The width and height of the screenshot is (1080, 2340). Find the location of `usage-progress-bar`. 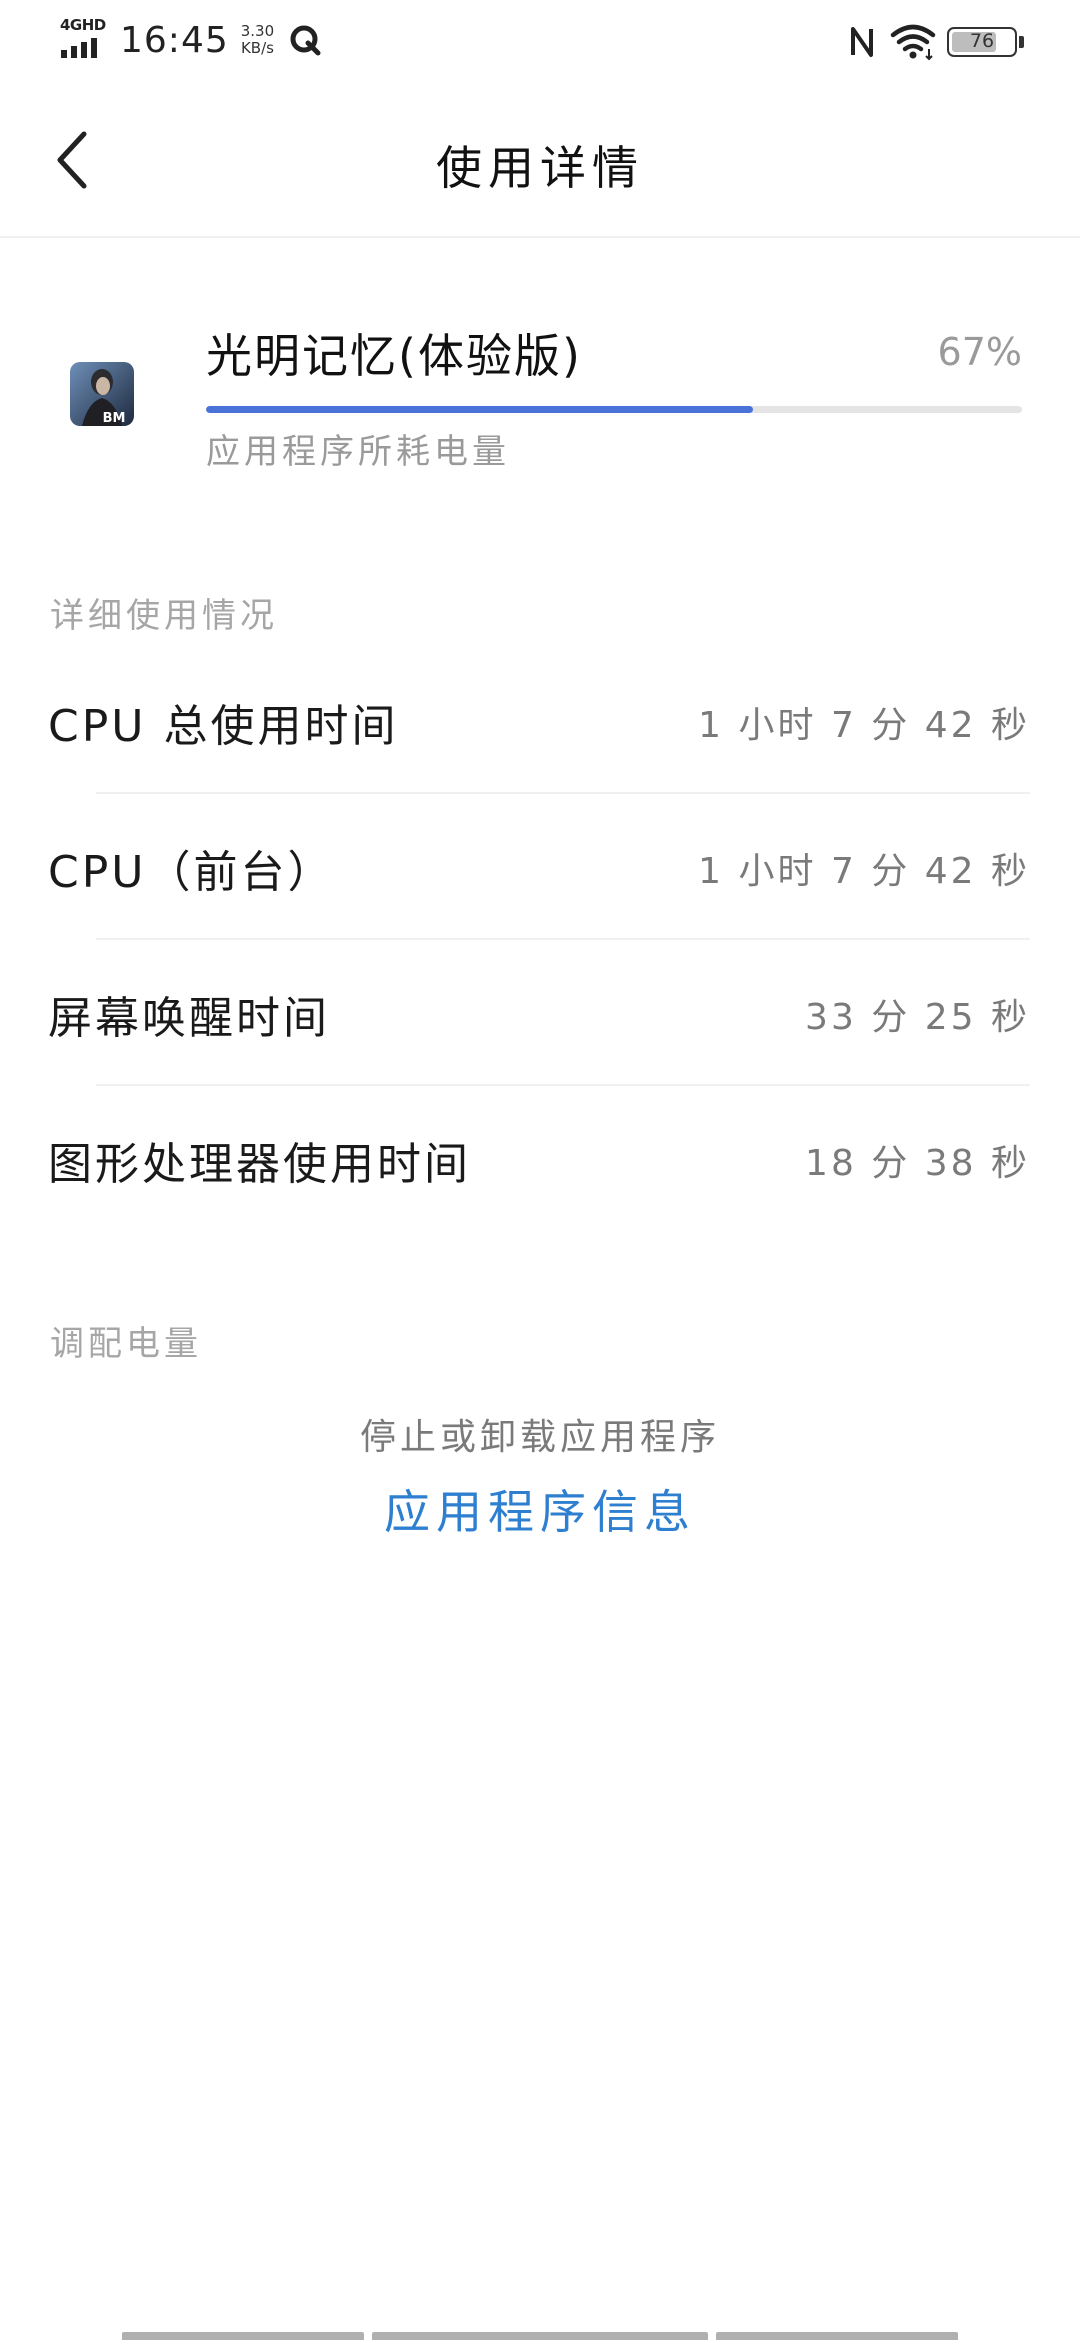

usage-progress-bar is located at coordinates (614, 409).